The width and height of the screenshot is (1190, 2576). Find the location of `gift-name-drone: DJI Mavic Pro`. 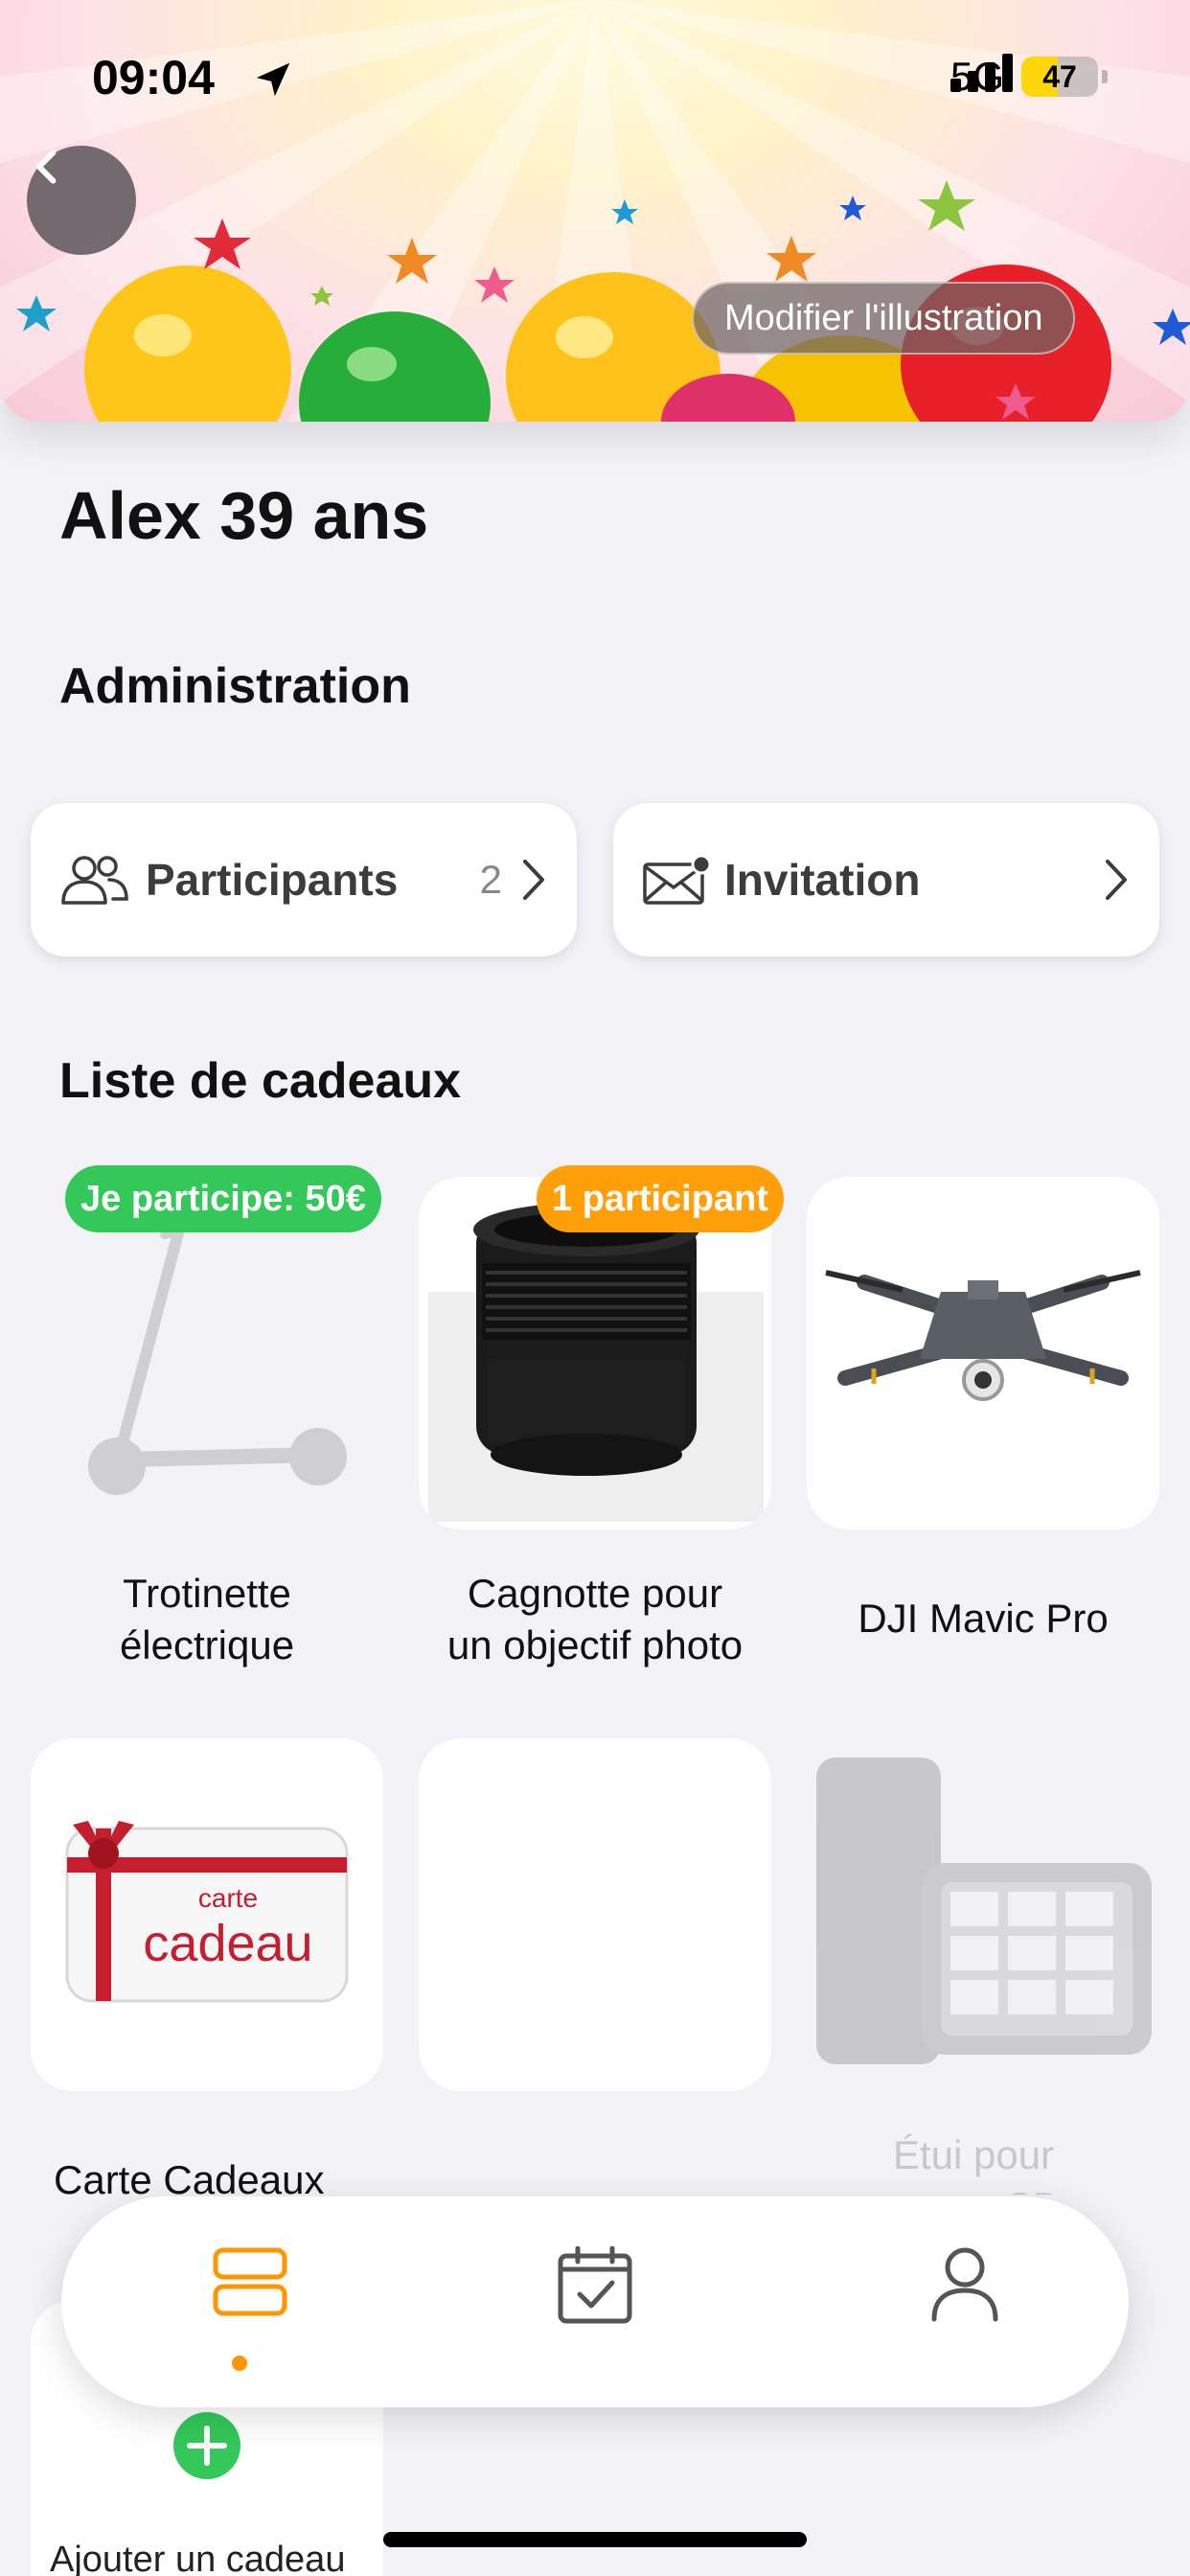

gift-name-drone: DJI Mavic Pro is located at coordinates (983, 1618).